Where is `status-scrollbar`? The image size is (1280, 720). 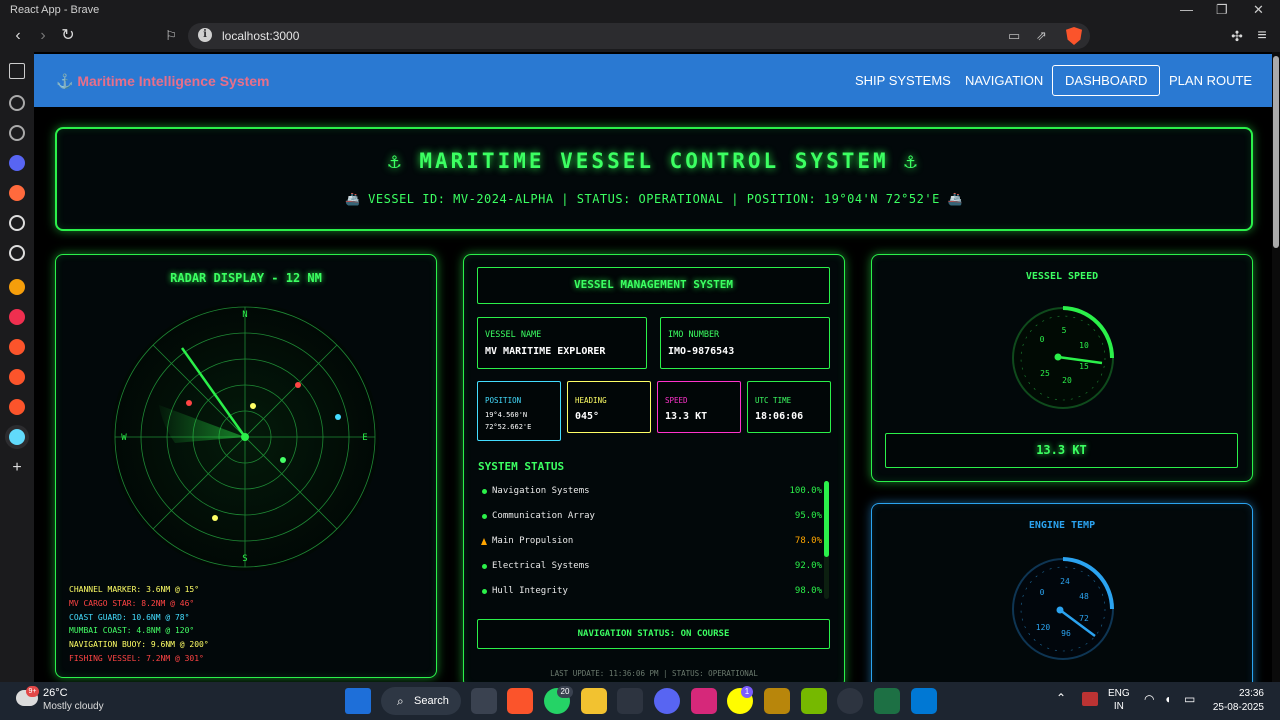 status-scrollbar is located at coordinates (826, 540).